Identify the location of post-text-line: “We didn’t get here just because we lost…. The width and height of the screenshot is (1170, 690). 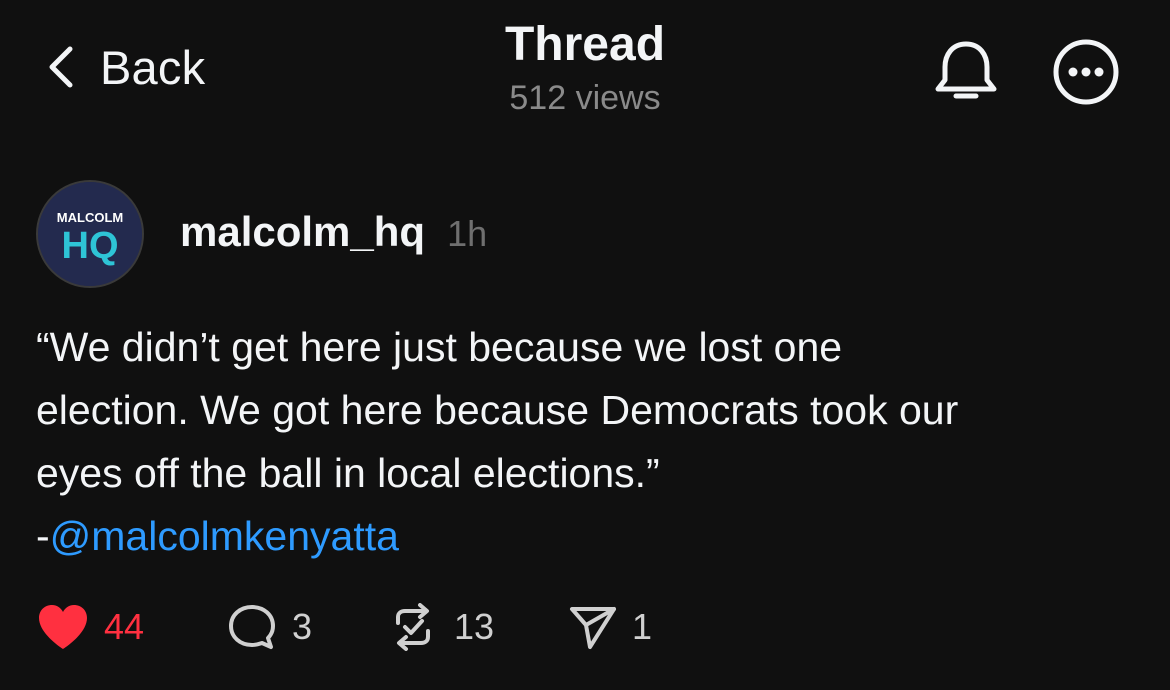
(439, 347).